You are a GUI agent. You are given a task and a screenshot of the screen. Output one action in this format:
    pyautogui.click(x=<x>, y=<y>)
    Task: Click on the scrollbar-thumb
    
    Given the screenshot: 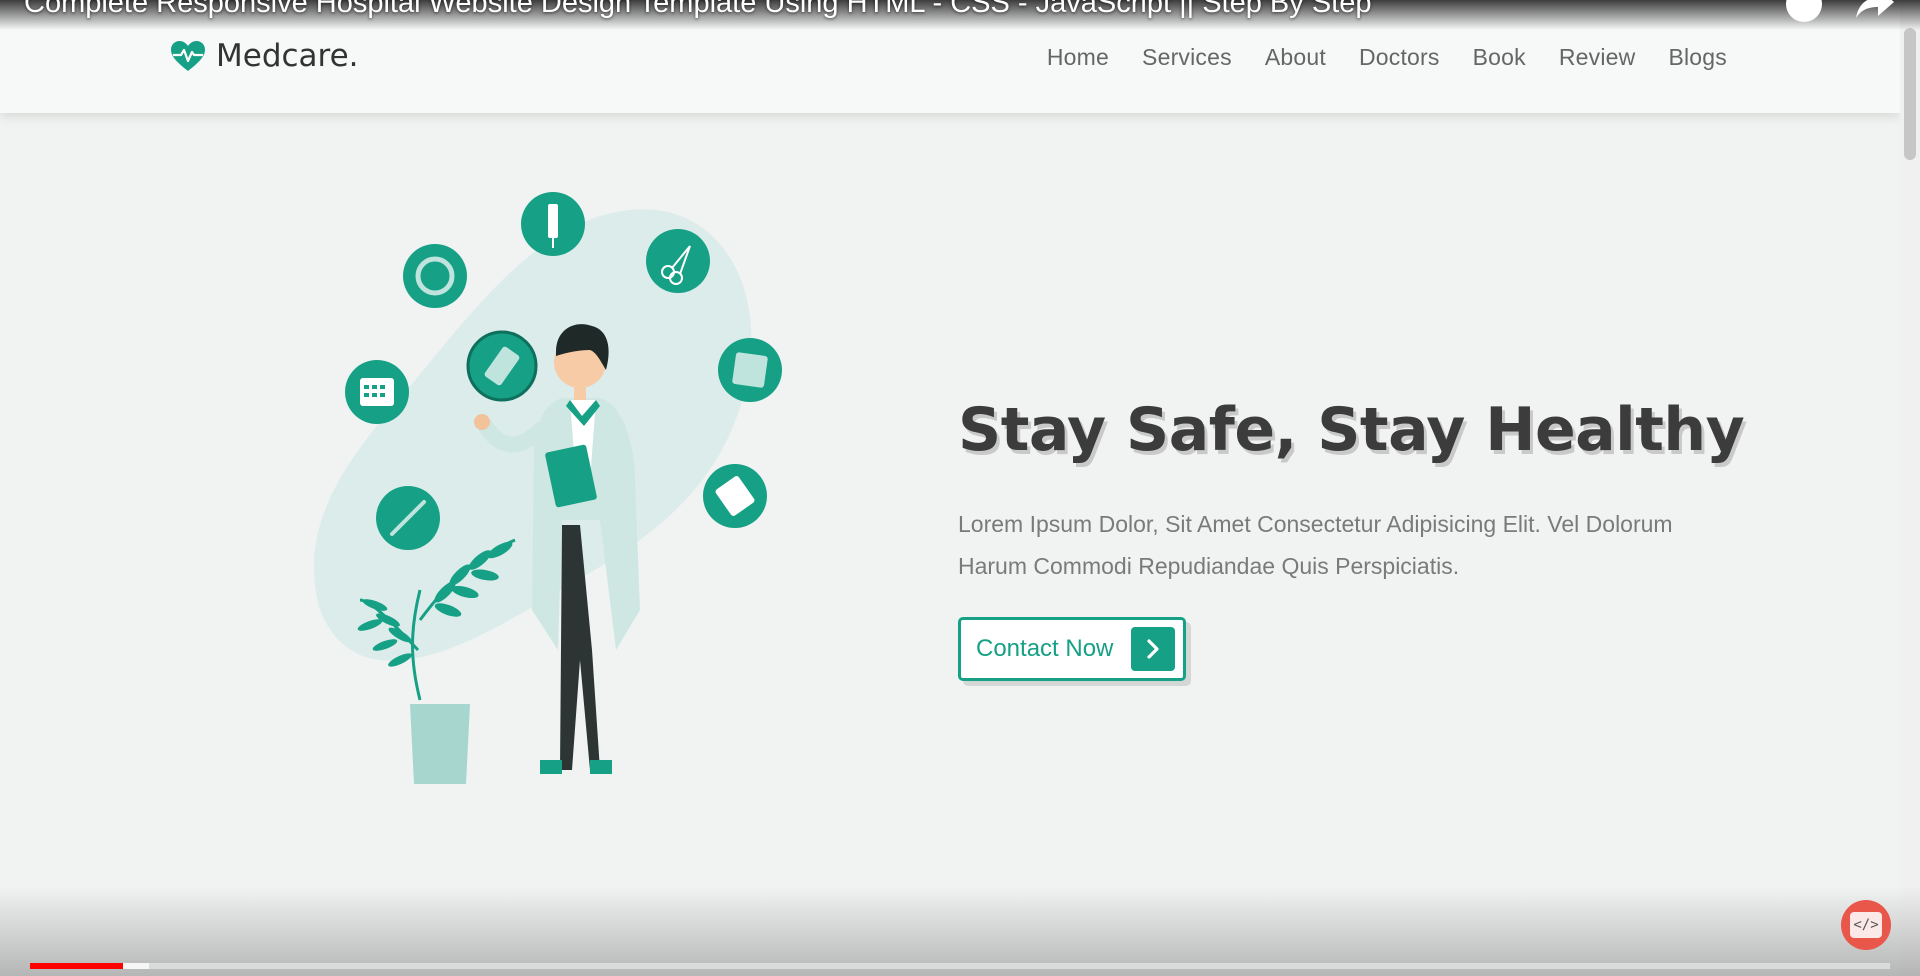 What is the action you would take?
    pyautogui.click(x=1910, y=94)
    